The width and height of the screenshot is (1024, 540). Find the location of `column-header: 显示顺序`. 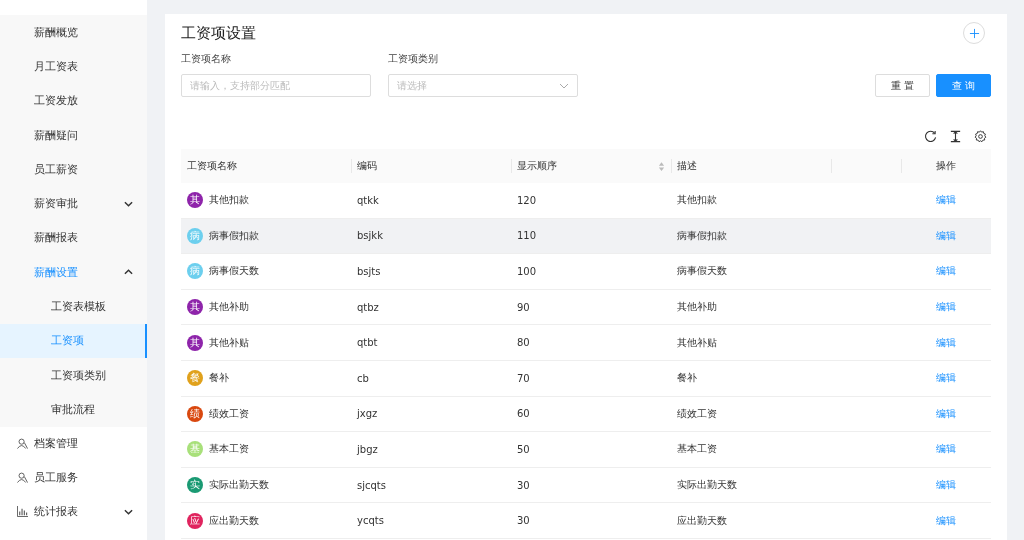

column-header: 显示顺序 is located at coordinates (591, 166).